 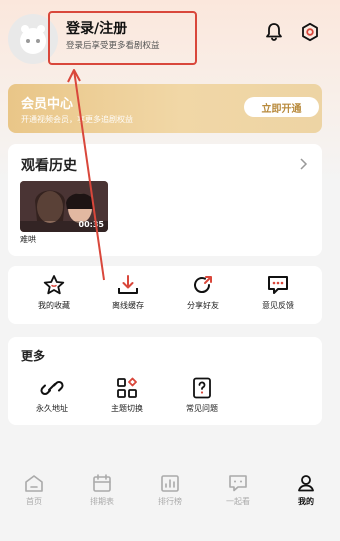 What do you see at coordinates (77, 119) in the screenshot?
I see `member-center-subtitle: 开通视频会员，享更多追剧权益` at bounding box center [77, 119].